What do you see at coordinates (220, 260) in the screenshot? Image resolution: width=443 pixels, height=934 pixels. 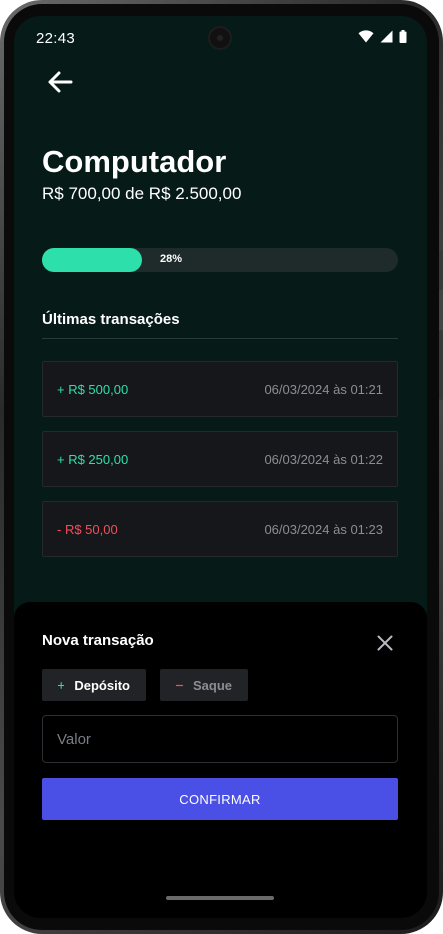 I see `progress-bar: 28%` at bounding box center [220, 260].